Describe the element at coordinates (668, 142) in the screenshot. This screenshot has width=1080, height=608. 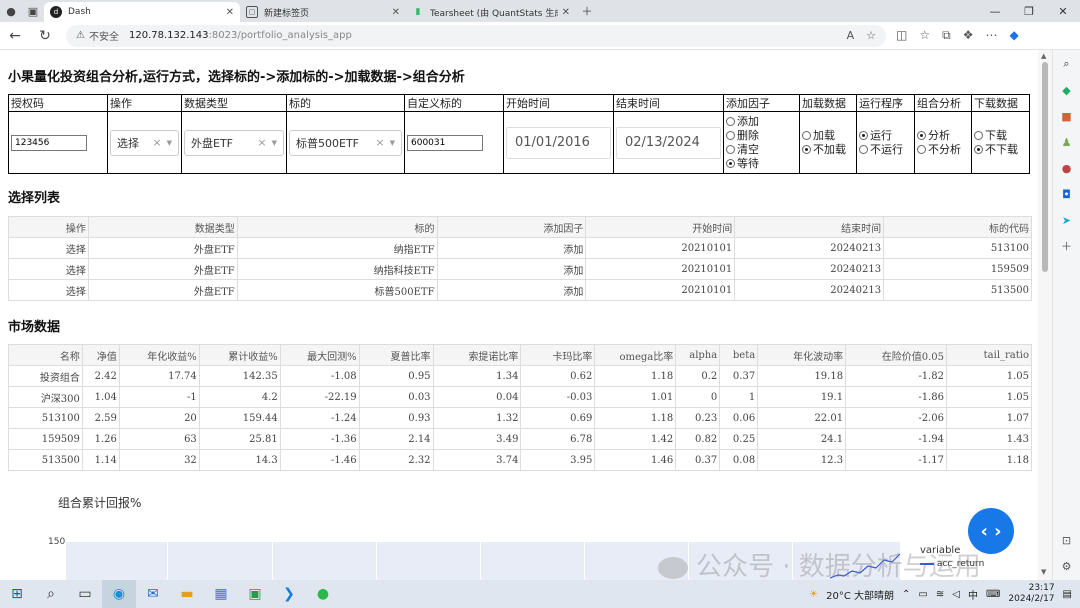
I see `end-date-picker: 02/13/2024` at that location.